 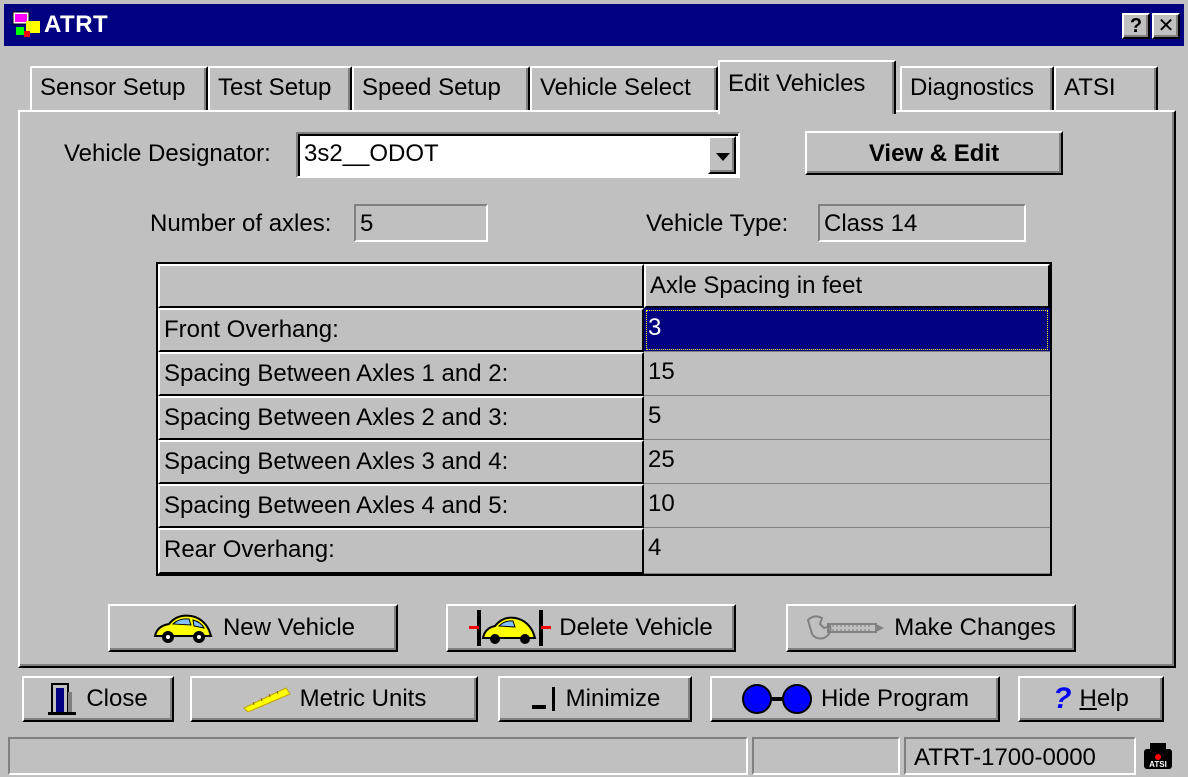 What do you see at coordinates (613, 698) in the screenshot?
I see `minimize-label: Minimize` at bounding box center [613, 698].